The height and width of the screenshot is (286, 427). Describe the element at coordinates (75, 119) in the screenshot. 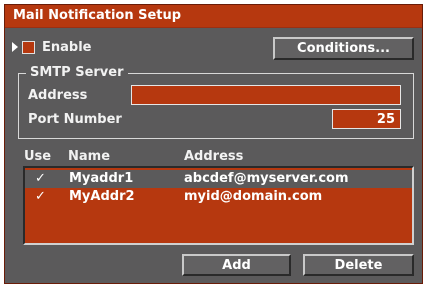

I see `port-number-label: Port Number` at that location.